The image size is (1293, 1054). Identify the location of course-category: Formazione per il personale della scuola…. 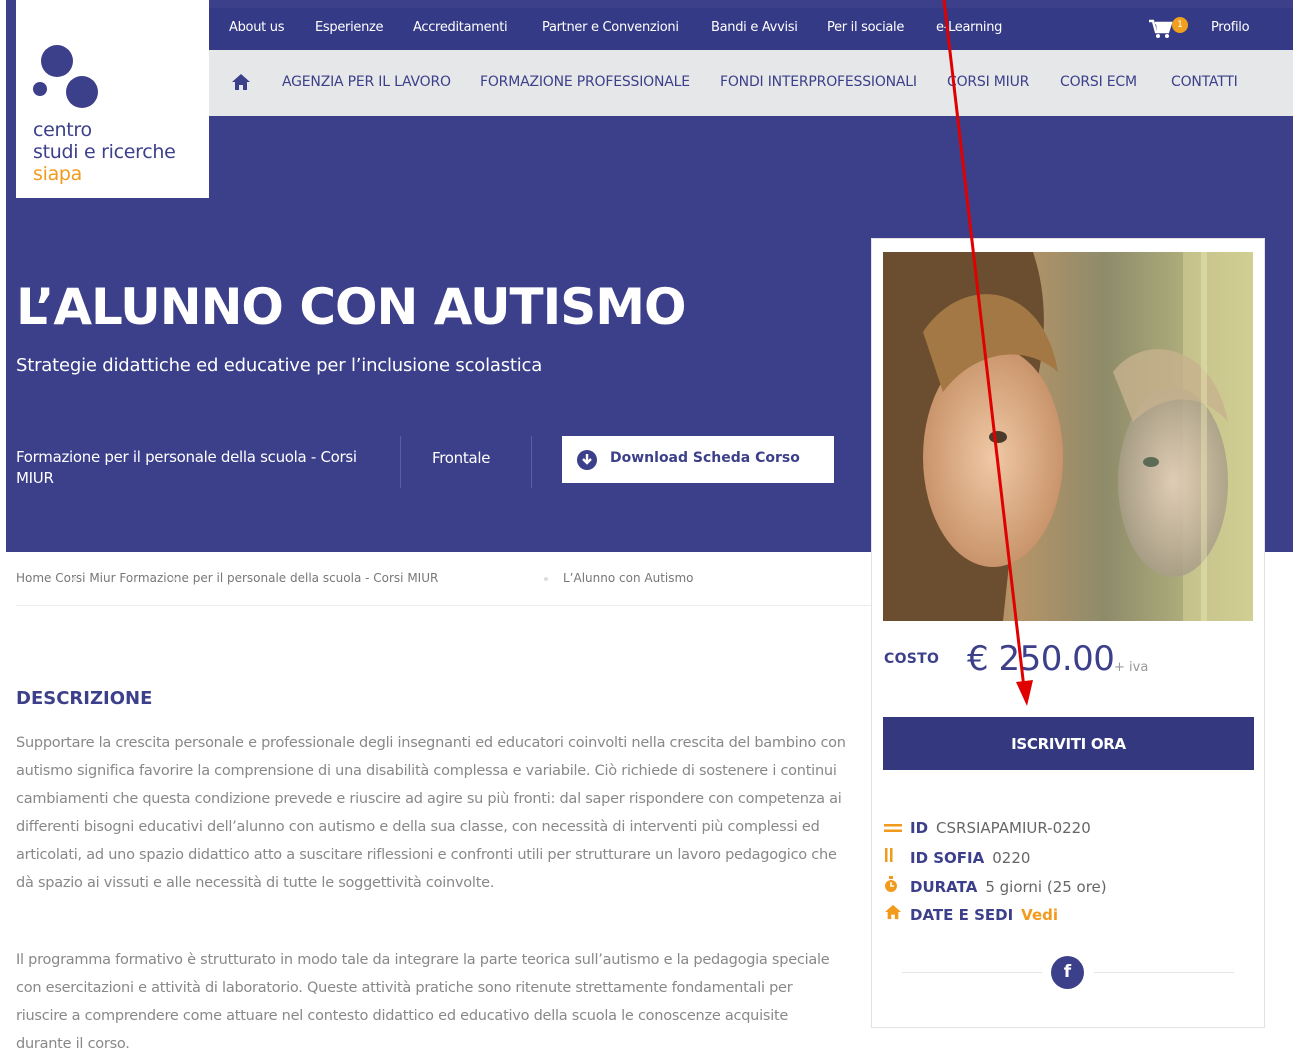
(186, 467).